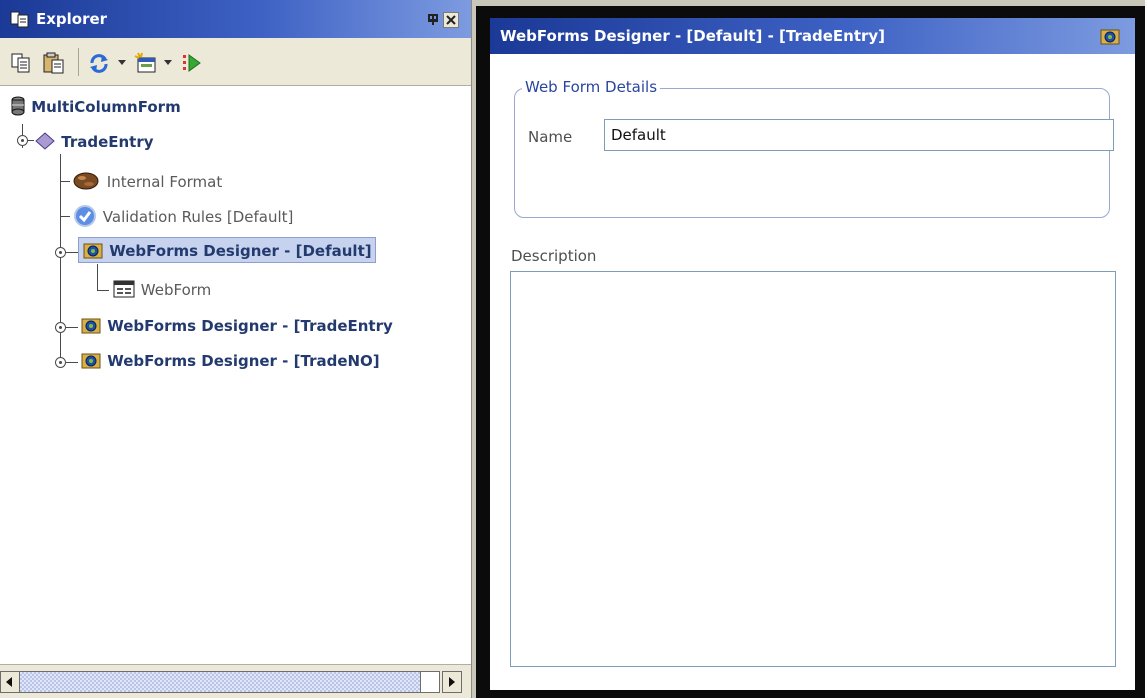 This screenshot has width=1145, height=698. Describe the element at coordinates (452, 682) in the screenshot. I see `scroll-right-button` at that location.